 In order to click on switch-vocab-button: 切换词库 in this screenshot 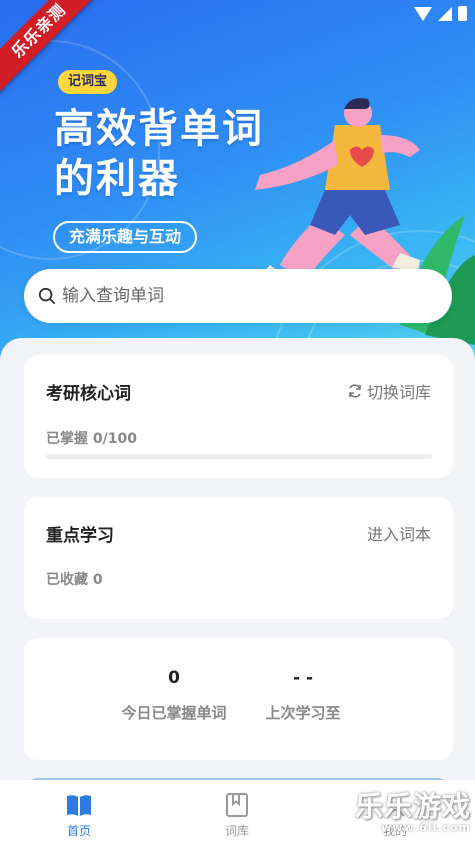, I will do `click(389, 391)`.